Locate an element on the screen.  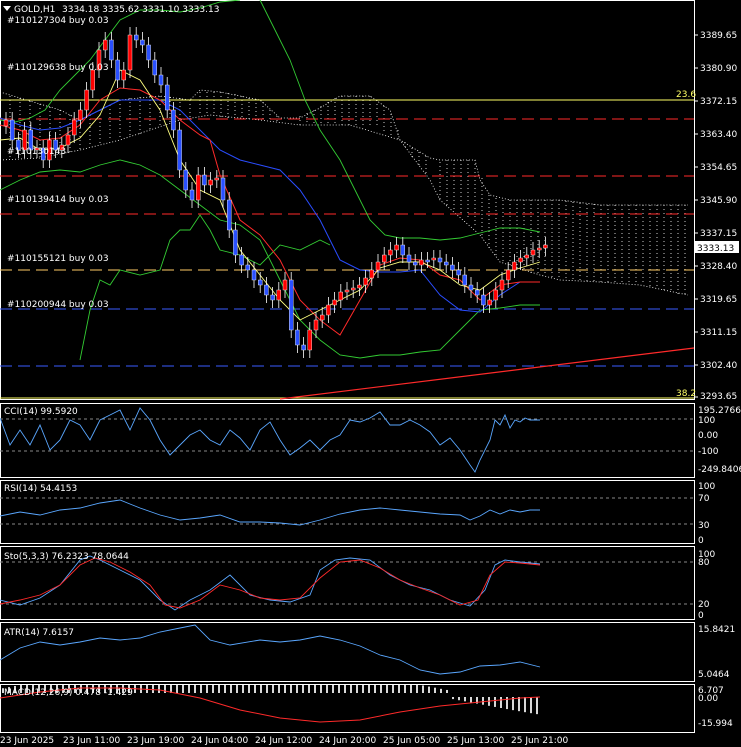
price-tick: 3328.40 is located at coordinates (718, 267).